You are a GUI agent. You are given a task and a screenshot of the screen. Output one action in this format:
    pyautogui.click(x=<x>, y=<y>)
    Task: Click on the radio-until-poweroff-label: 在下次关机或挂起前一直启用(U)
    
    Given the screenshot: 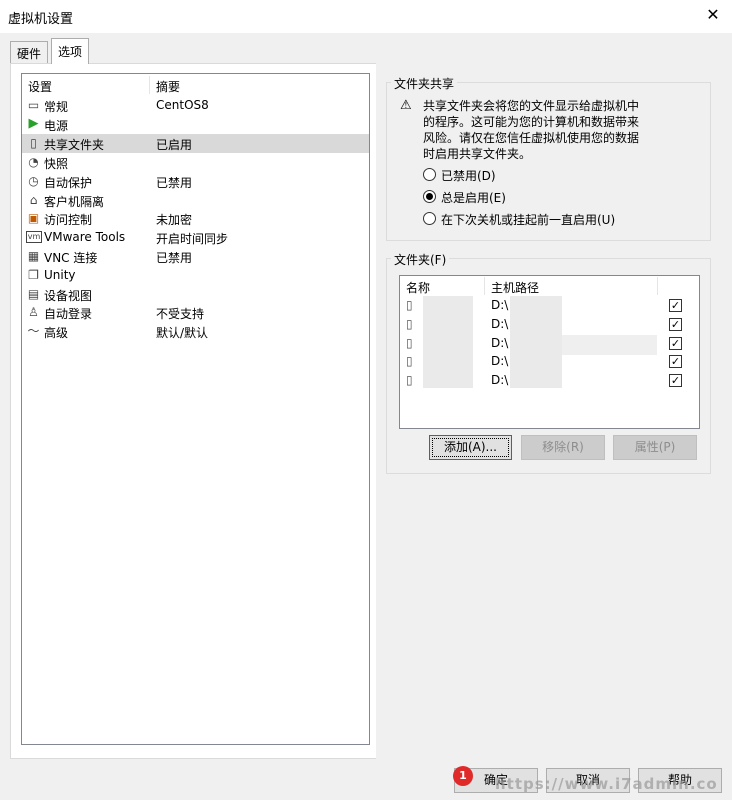 What is the action you would take?
    pyautogui.click(x=528, y=219)
    